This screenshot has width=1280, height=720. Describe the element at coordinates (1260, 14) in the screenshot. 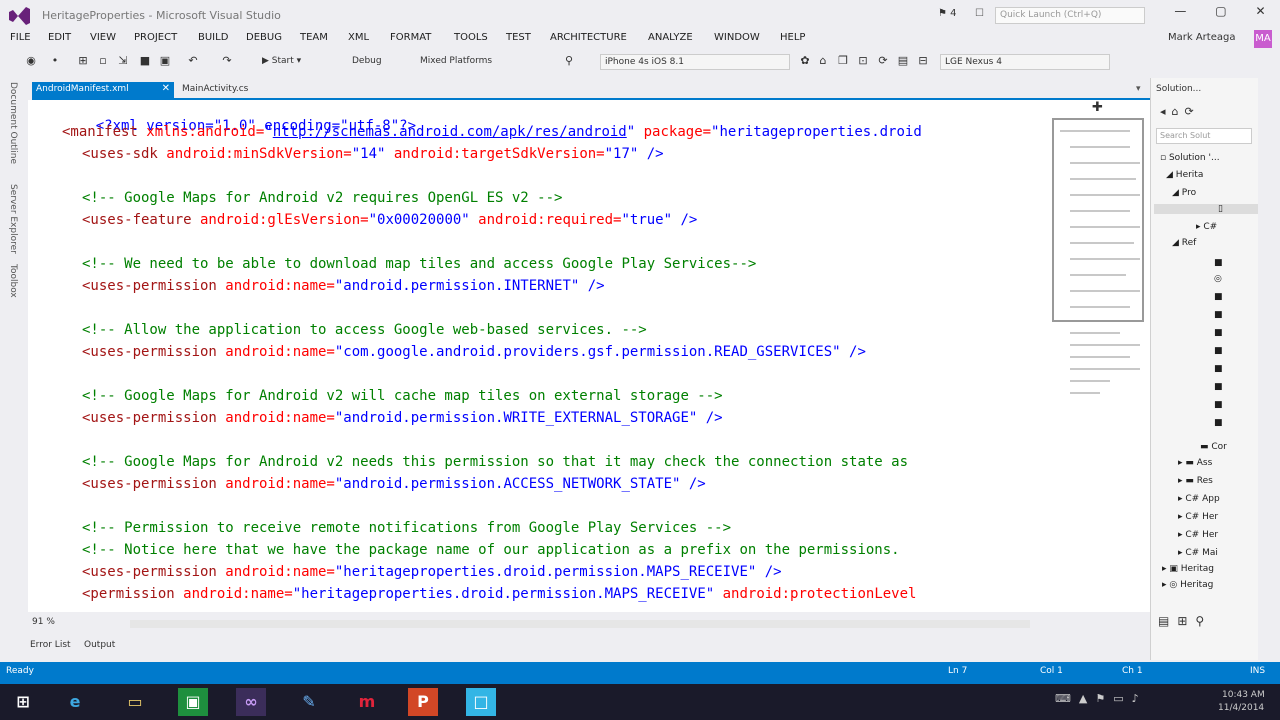

I see `close-window-button: ✕` at that location.